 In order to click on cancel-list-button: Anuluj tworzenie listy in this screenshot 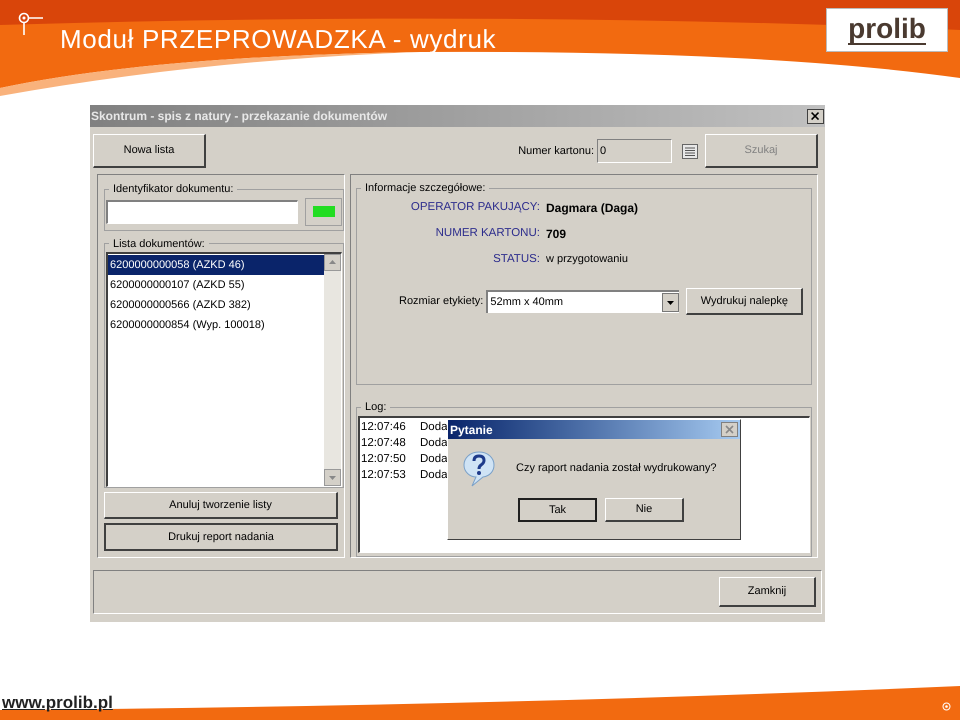, I will do `click(221, 506)`.